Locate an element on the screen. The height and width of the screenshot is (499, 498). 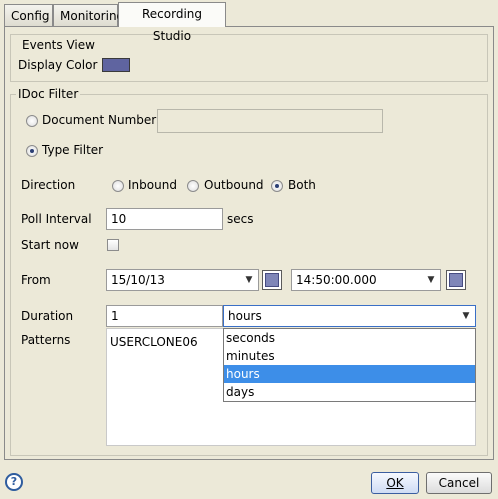
both-label: Both is located at coordinates (302, 185).